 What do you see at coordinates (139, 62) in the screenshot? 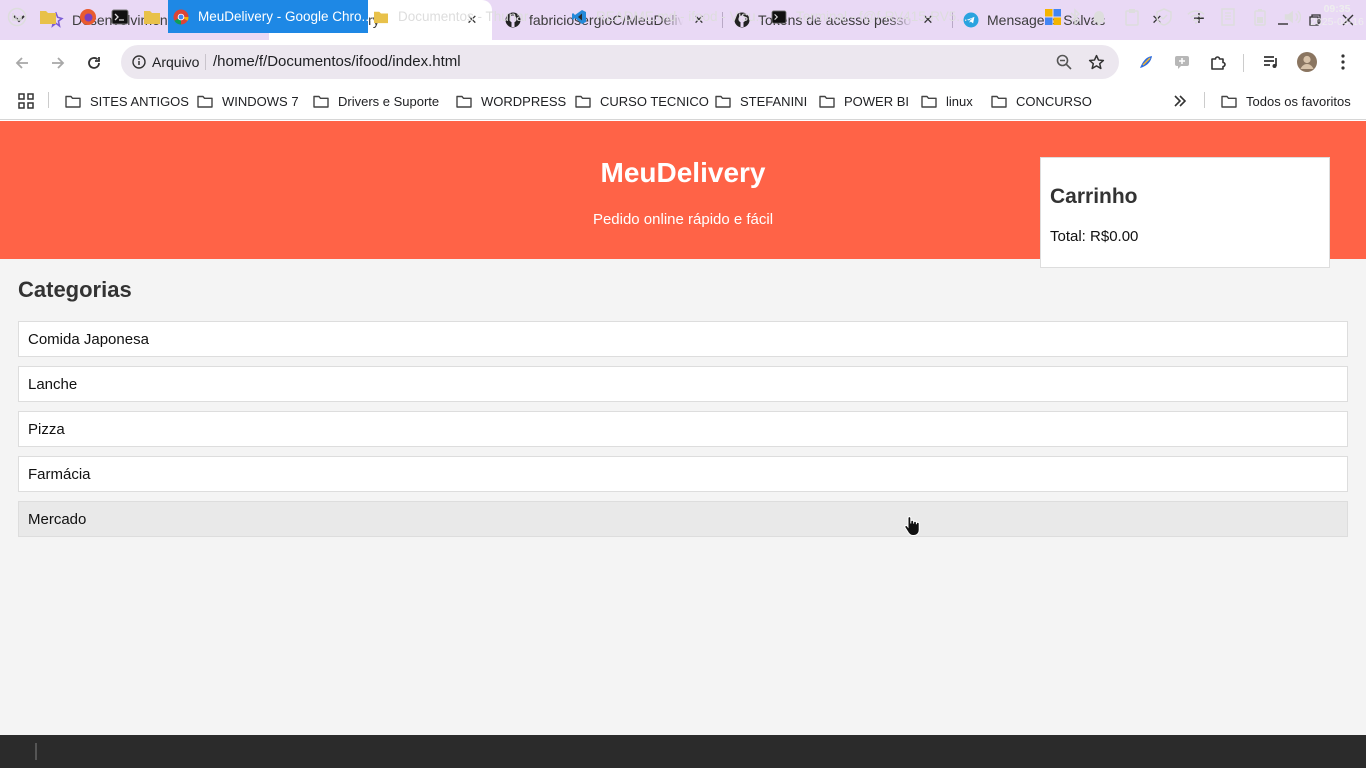
I see `info-icon` at bounding box center [139, 62].